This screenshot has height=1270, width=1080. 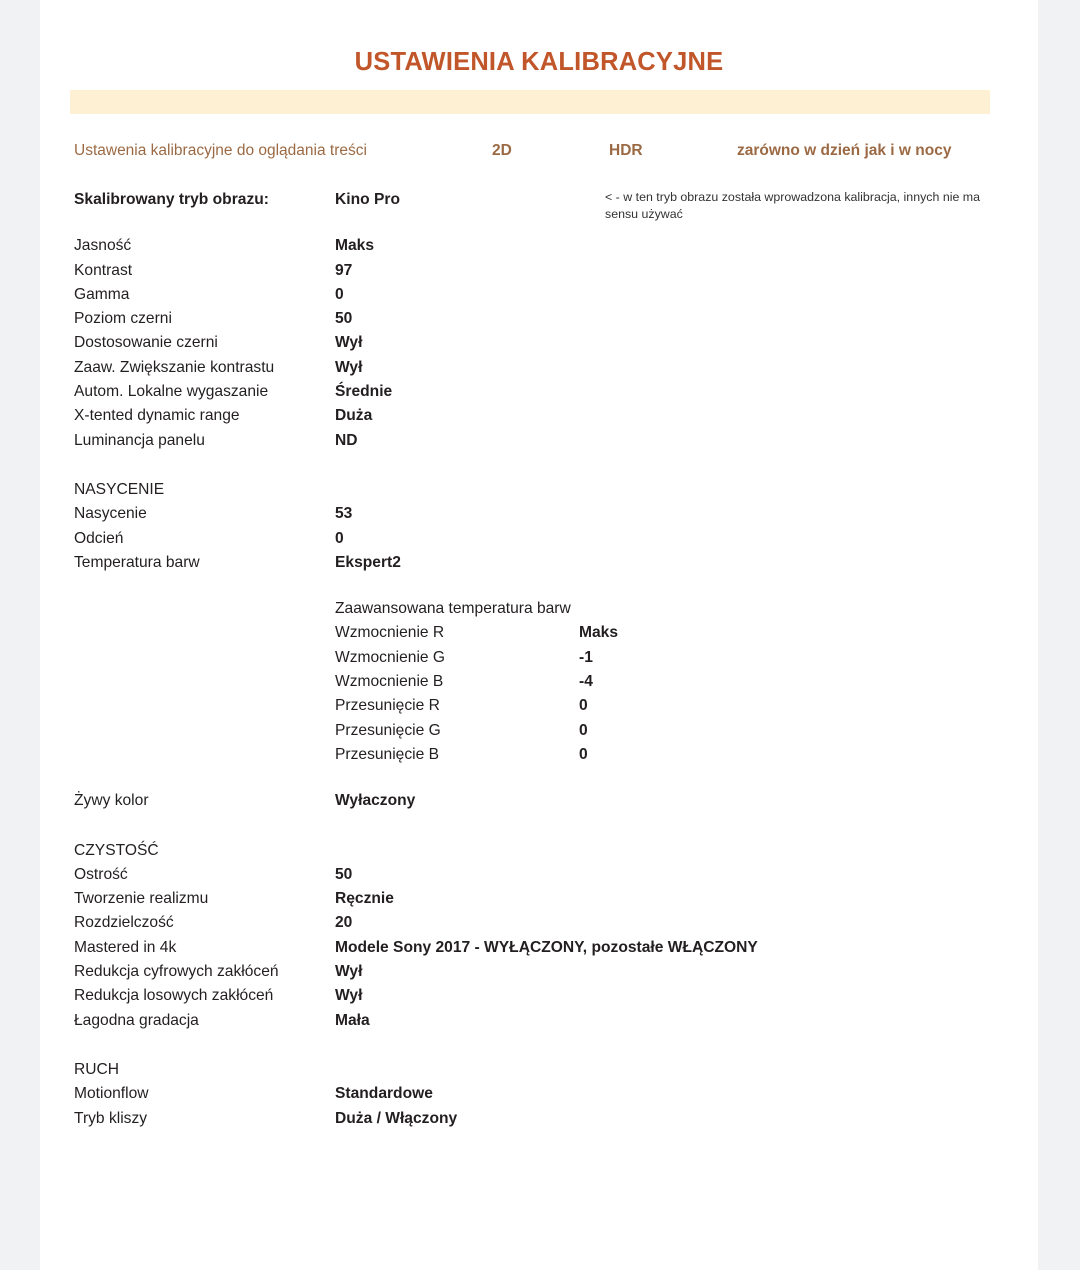 I want to click on setting-row-tworzenie-realizmu: Tworzenie realizmu Ręcznie, so click(x=548, y=899).